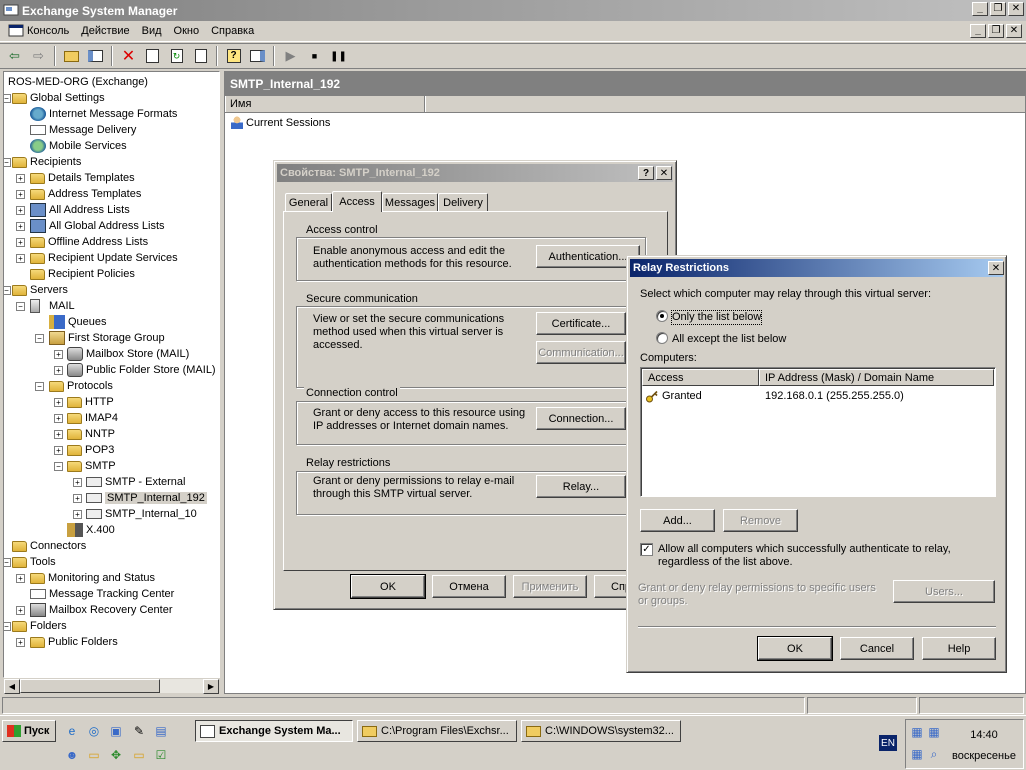  I want to click on help-icon: ?, so click(233, 56).